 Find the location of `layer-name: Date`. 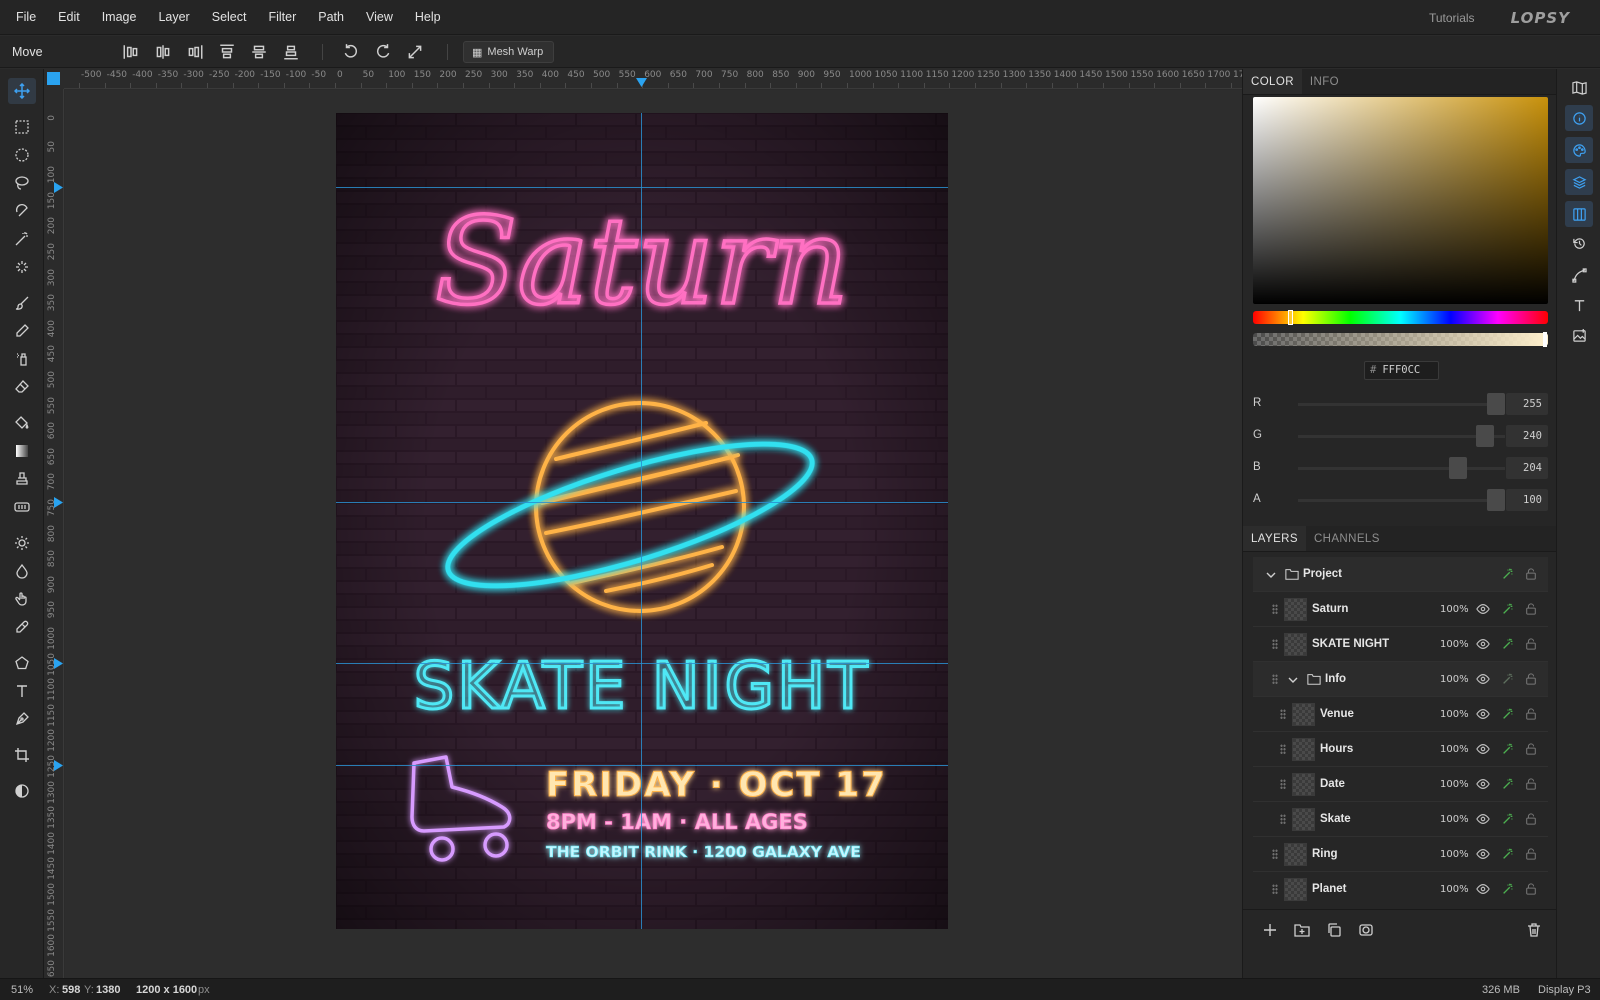

layer-name: Date is located at coordinates (1332, 784).